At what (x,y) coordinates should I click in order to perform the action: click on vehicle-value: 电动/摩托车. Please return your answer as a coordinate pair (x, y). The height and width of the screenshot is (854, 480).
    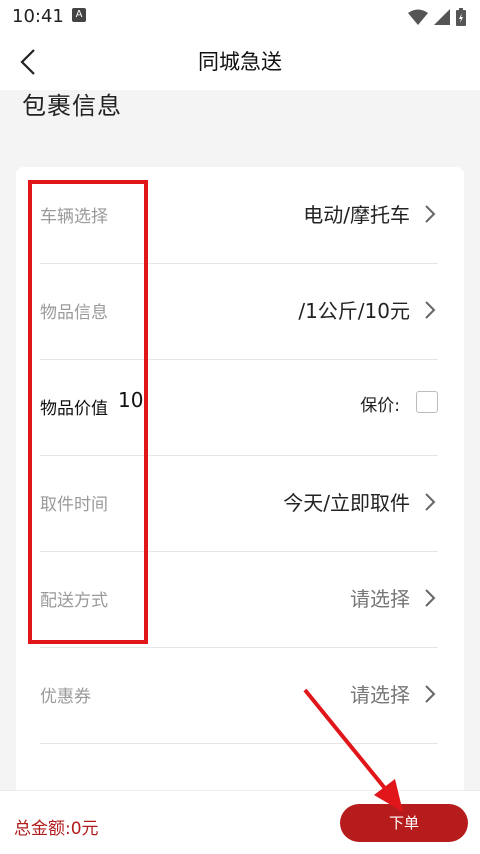
    Looking at the image, I should click on (356, 215).